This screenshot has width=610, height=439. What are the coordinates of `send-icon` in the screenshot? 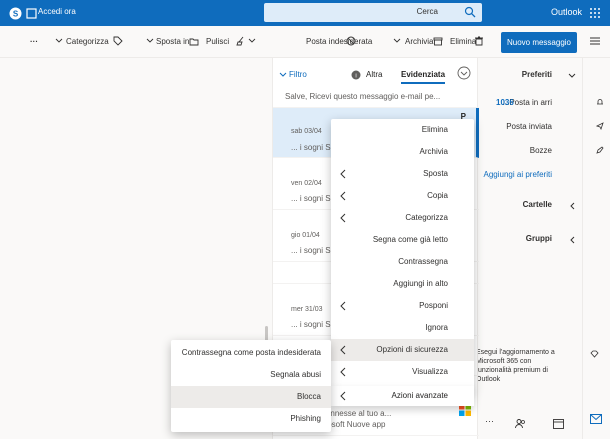 It's located at (600, 126).